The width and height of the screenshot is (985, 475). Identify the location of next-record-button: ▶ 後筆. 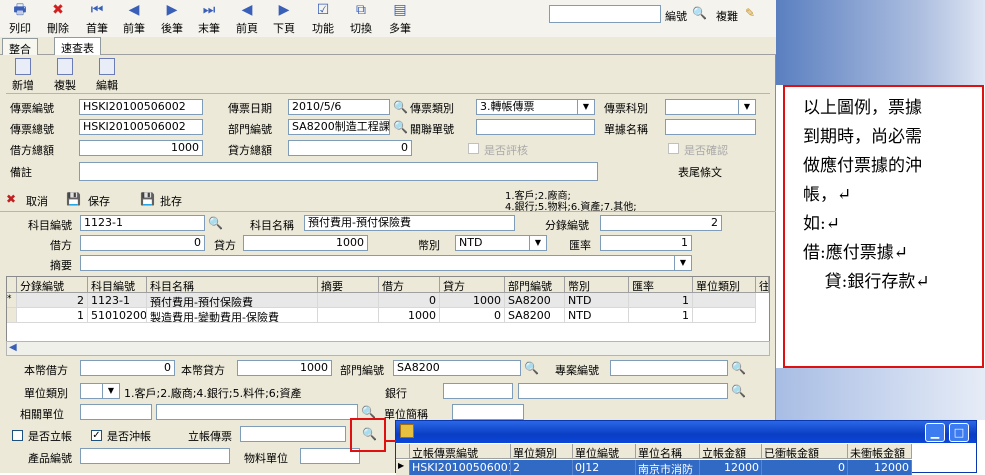
(172, 19).